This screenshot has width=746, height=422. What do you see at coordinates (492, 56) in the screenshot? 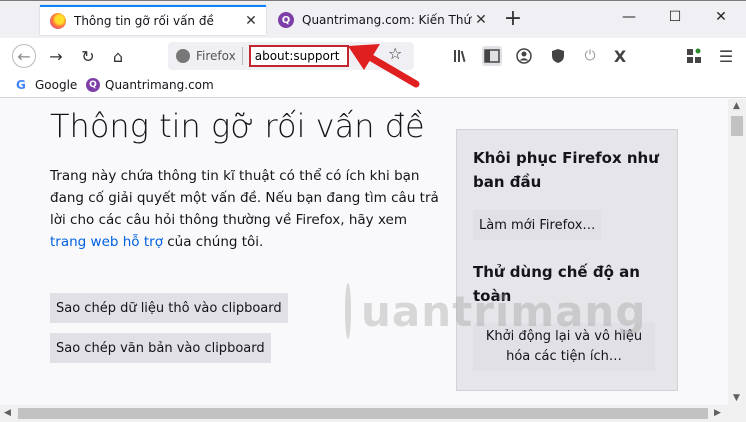
I see `sidebar-icon` at bounding box center [492, 56].